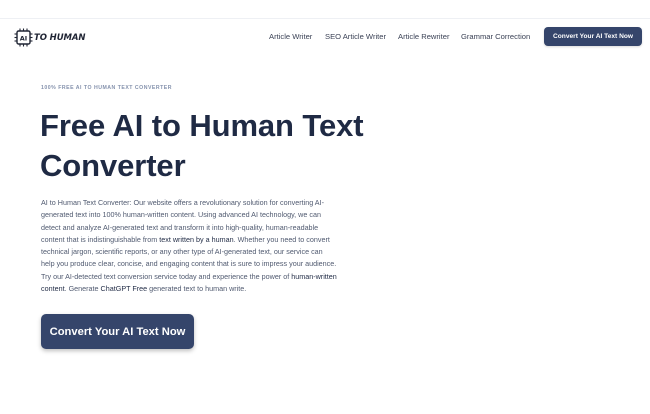 Image resolution: width=650 pixels, height=414 pixels. Describe the element at coordinates (117, 331) in the screenshot. I see `hero-convert-button: Convert Your AI Text Now` at that location.